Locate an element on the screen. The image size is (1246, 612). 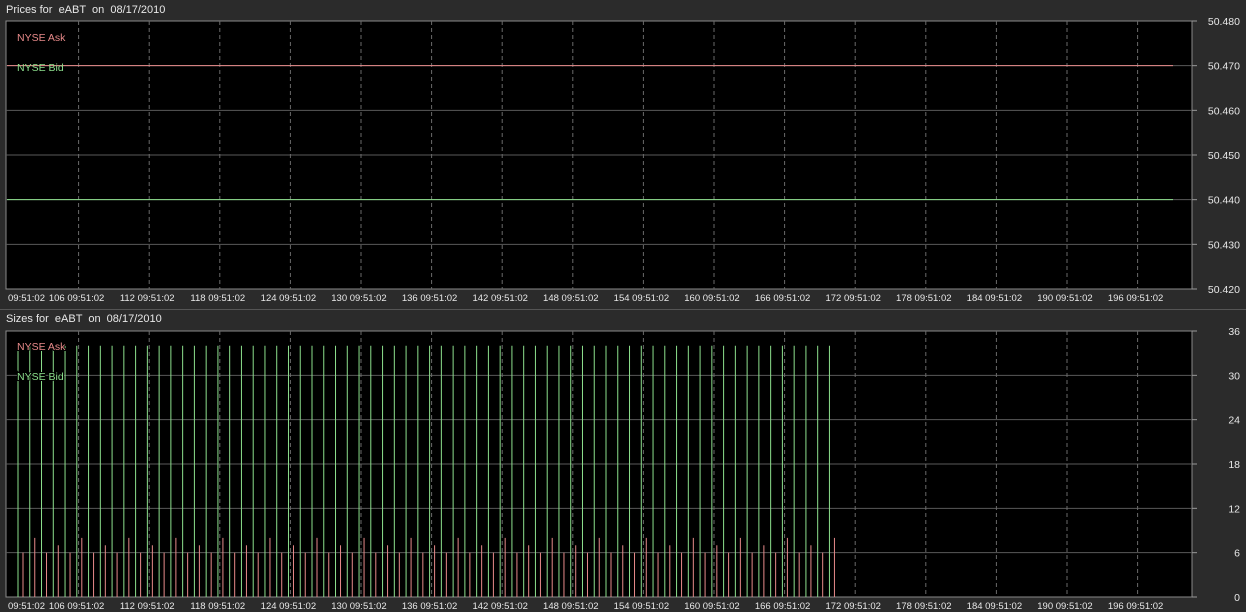
y-tick-label: 50.450 is located at coordinates (1224, 156).